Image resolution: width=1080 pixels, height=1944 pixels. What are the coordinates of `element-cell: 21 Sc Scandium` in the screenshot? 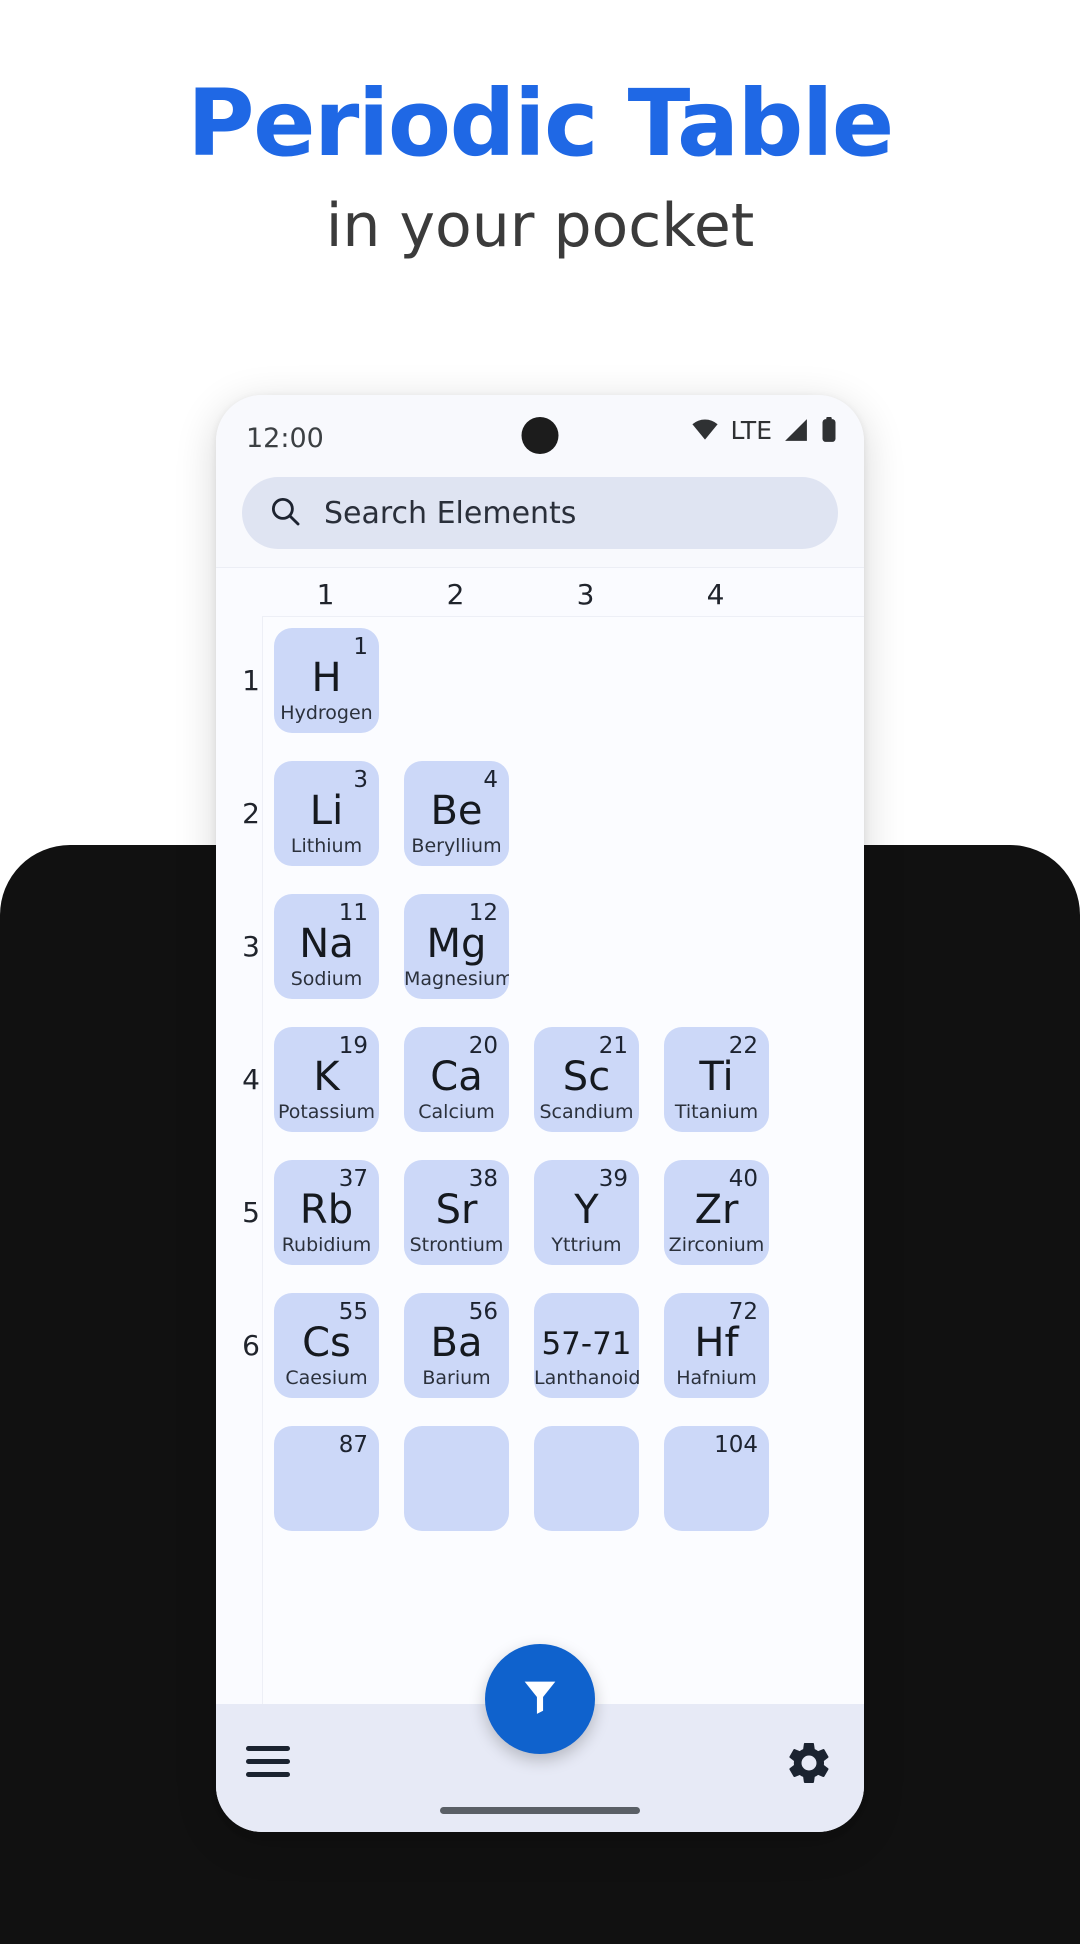 It's located at (586, 1079).